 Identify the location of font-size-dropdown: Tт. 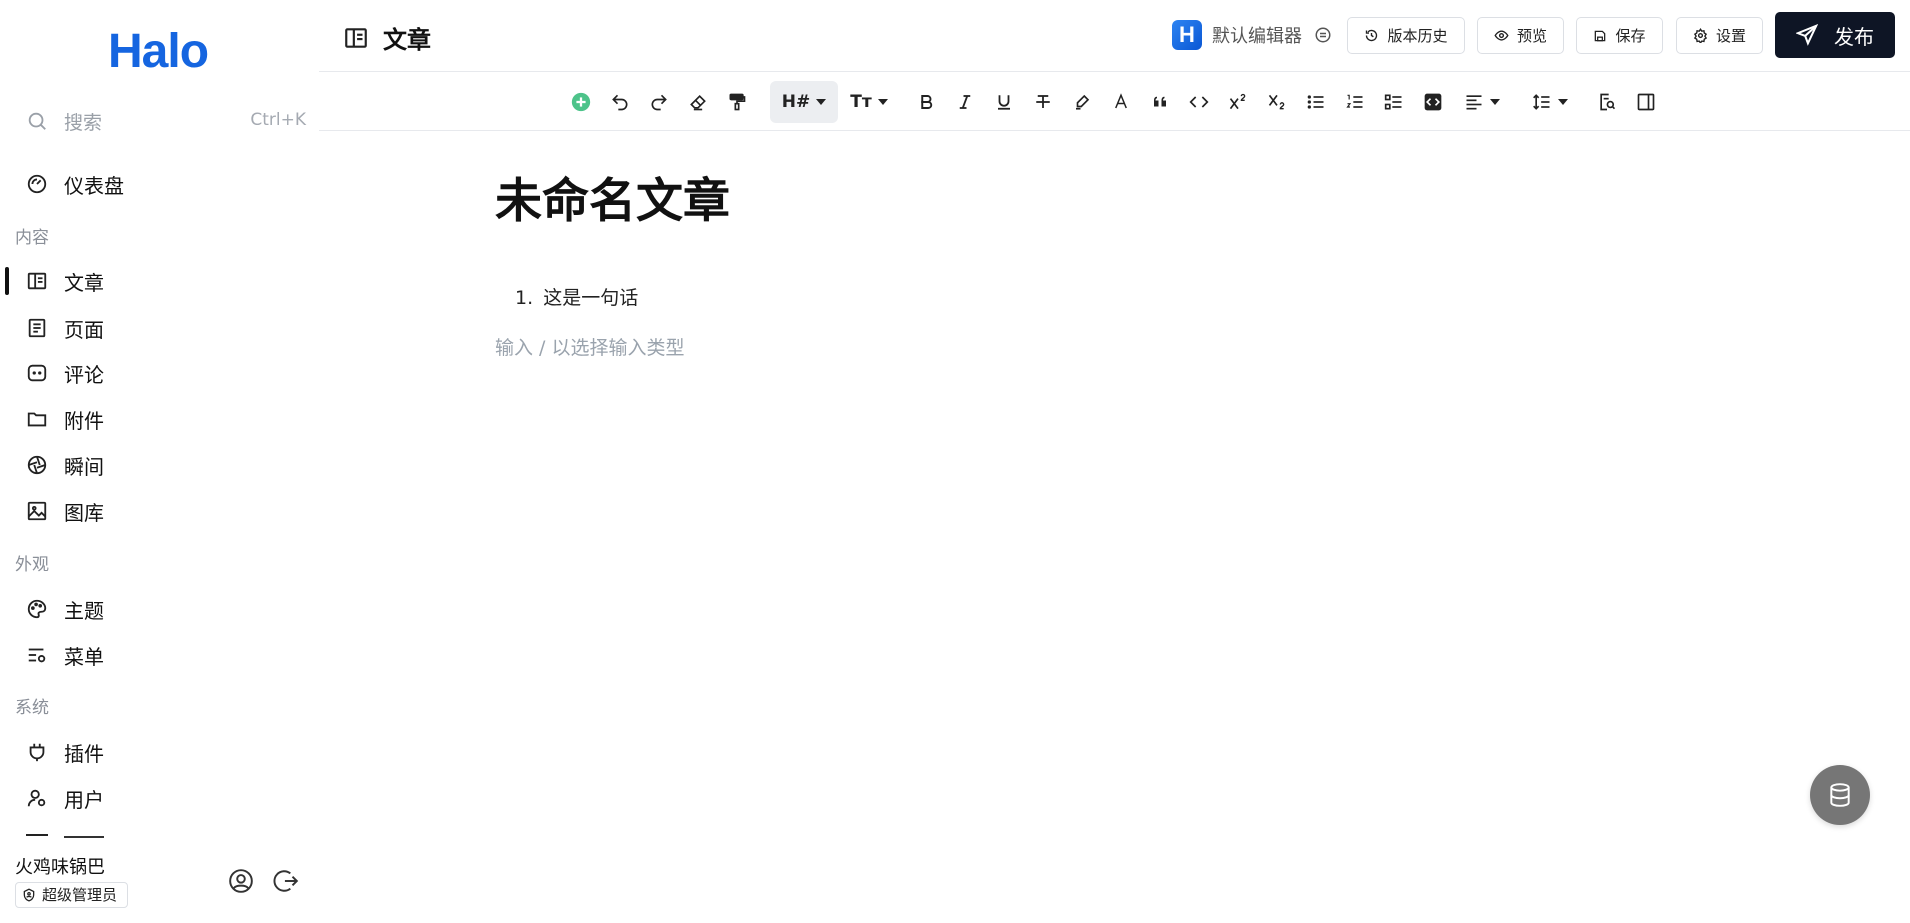
(869, 102).